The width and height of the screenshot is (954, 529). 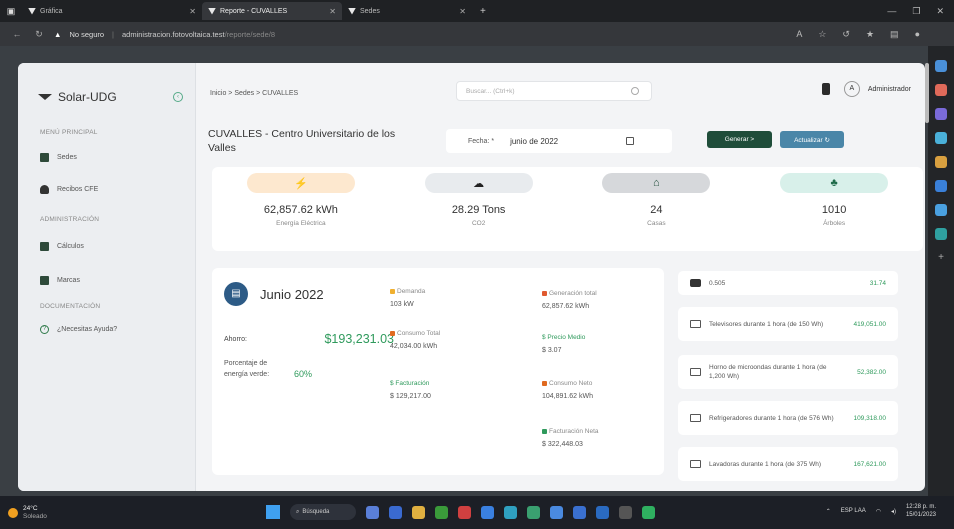 What do you see at coordinates (554, 91) in the screenshot?
I see `search-input: Buscar... (Ctrl+k)` at bounding box center [554, 91].